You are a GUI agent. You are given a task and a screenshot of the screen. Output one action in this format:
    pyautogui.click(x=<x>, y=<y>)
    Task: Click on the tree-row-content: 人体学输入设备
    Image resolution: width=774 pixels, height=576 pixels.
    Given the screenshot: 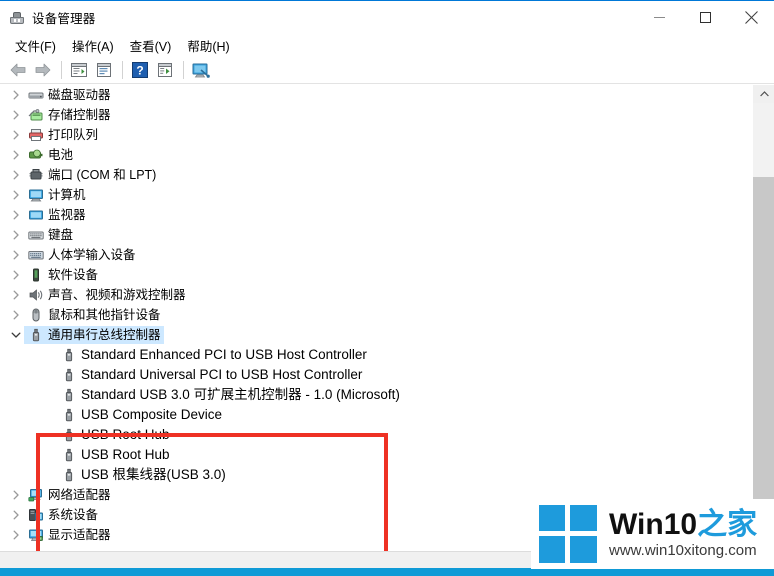 What is the action you would take?
    pyautogui.click(x=81, y=255)
    